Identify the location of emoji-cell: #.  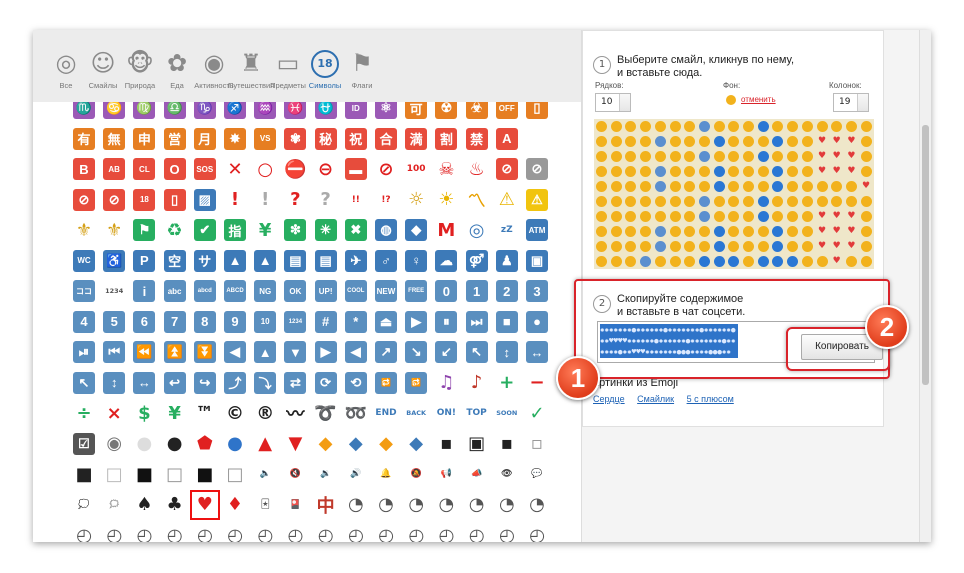
(326, 322).